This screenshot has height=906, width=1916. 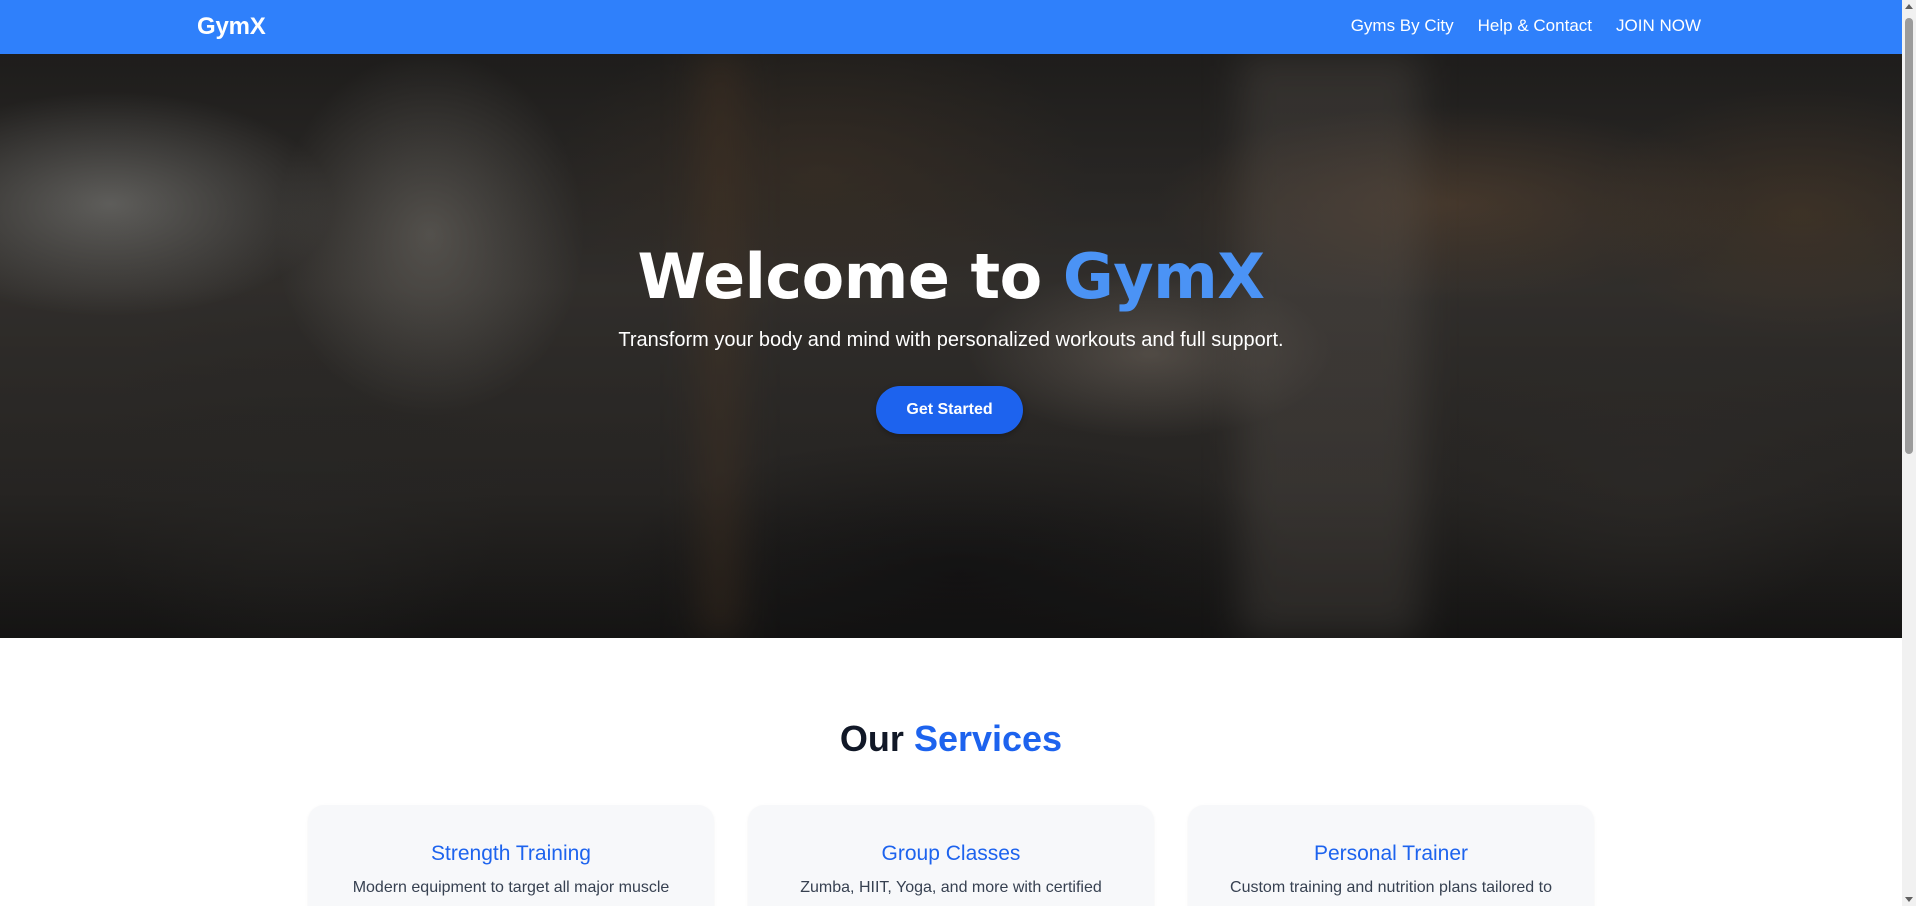 I want to click on service-card-title: Group Classes, so click(x=951, y=853).